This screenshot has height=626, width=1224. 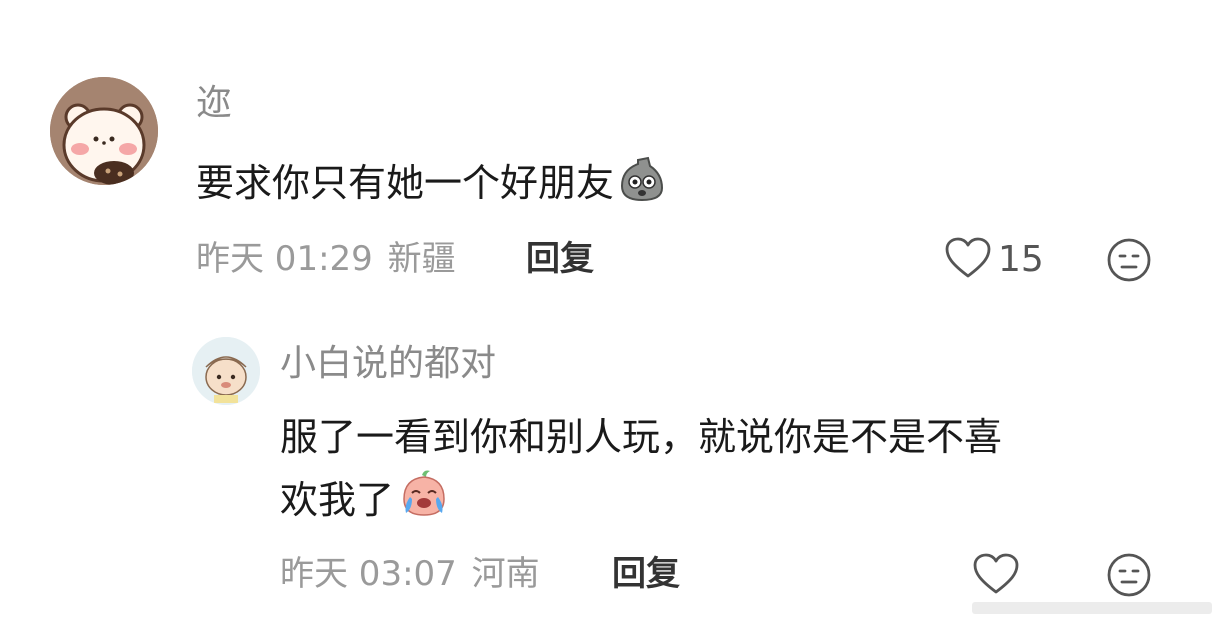 I want to click on like-button: 15, so click(x=994, y=260).